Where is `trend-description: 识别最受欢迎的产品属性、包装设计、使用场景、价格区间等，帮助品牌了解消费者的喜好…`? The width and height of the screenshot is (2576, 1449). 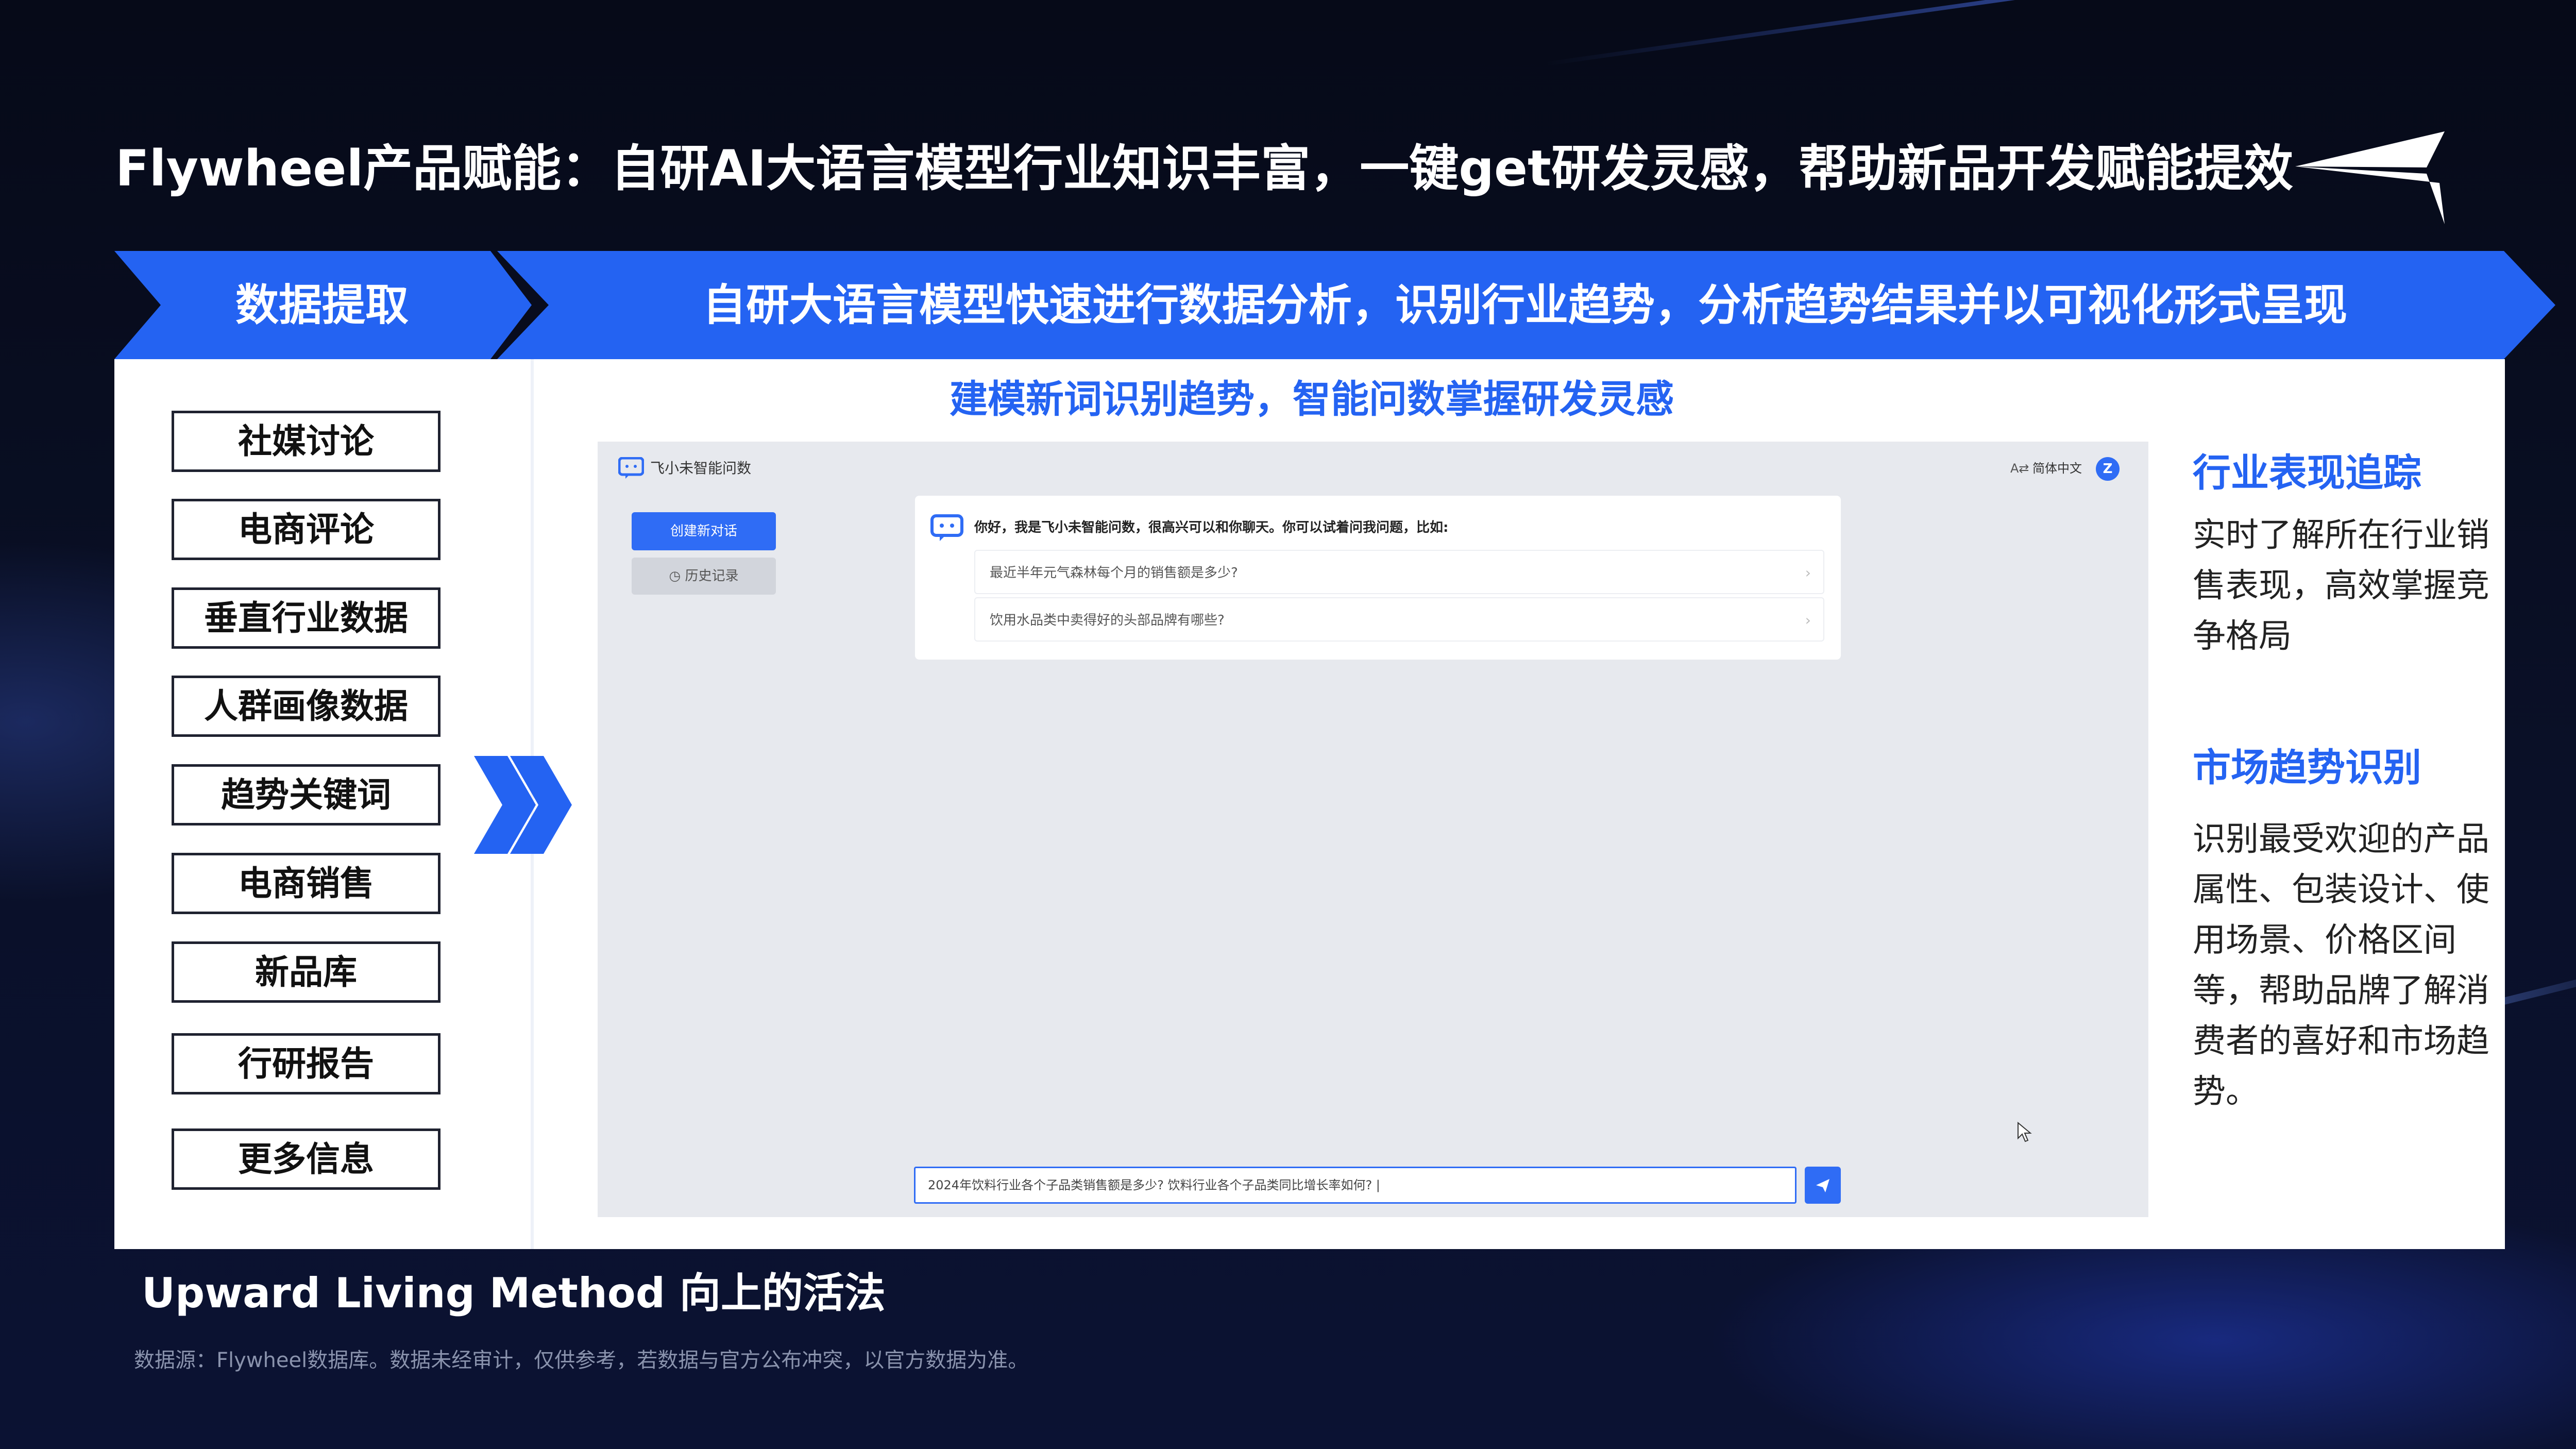
trend-description: 识别最受欢迎的产品属性、包装设计、使用场景、价格区间等，帮助品牌了解消费者的喜好… is located at coordinates (2341, 965).